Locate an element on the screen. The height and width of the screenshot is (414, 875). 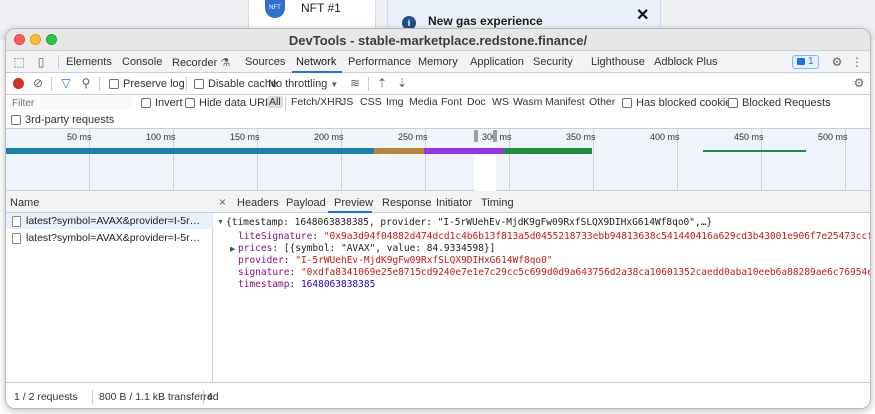
tab-security: Security is located at coordinates (553, 62).